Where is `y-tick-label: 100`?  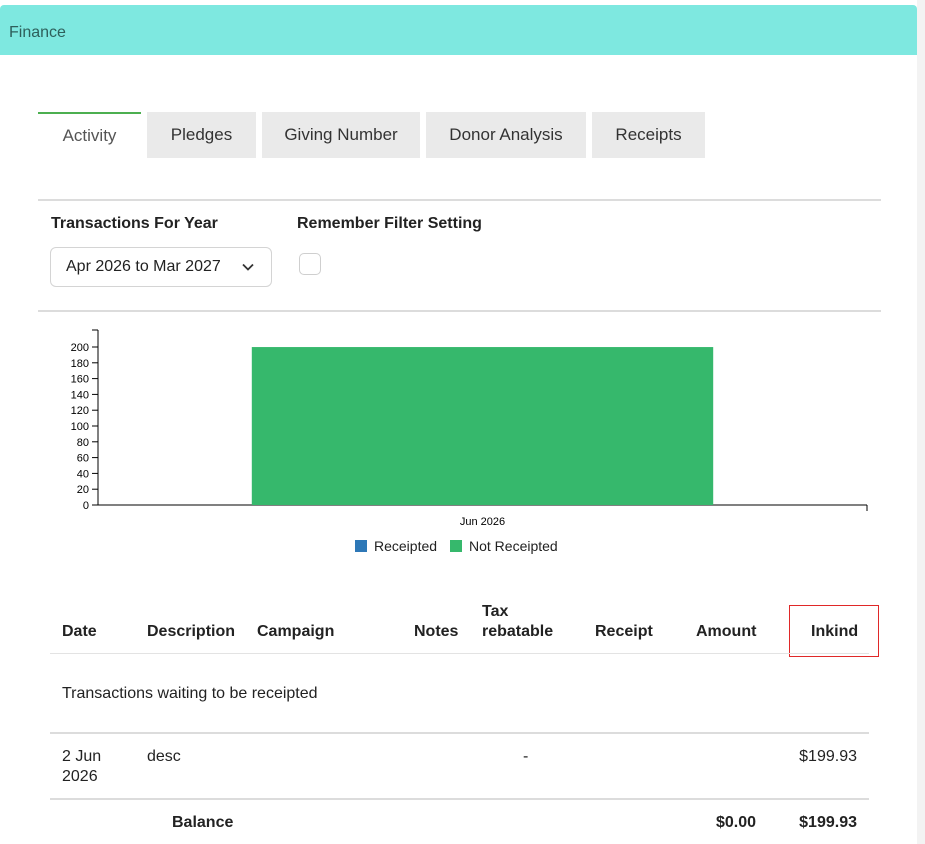
y-tick-label: 100 is located at coordinates (80, 427).